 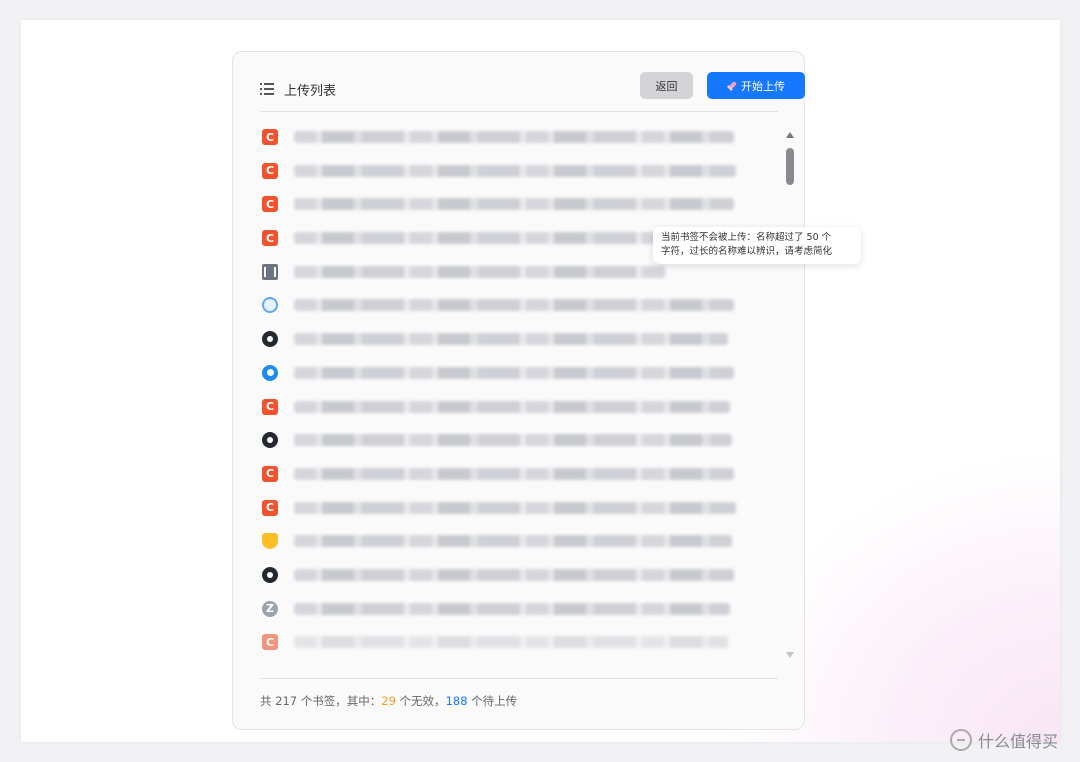 I want to click on pending-count: 188, so click(x=456, y=701).